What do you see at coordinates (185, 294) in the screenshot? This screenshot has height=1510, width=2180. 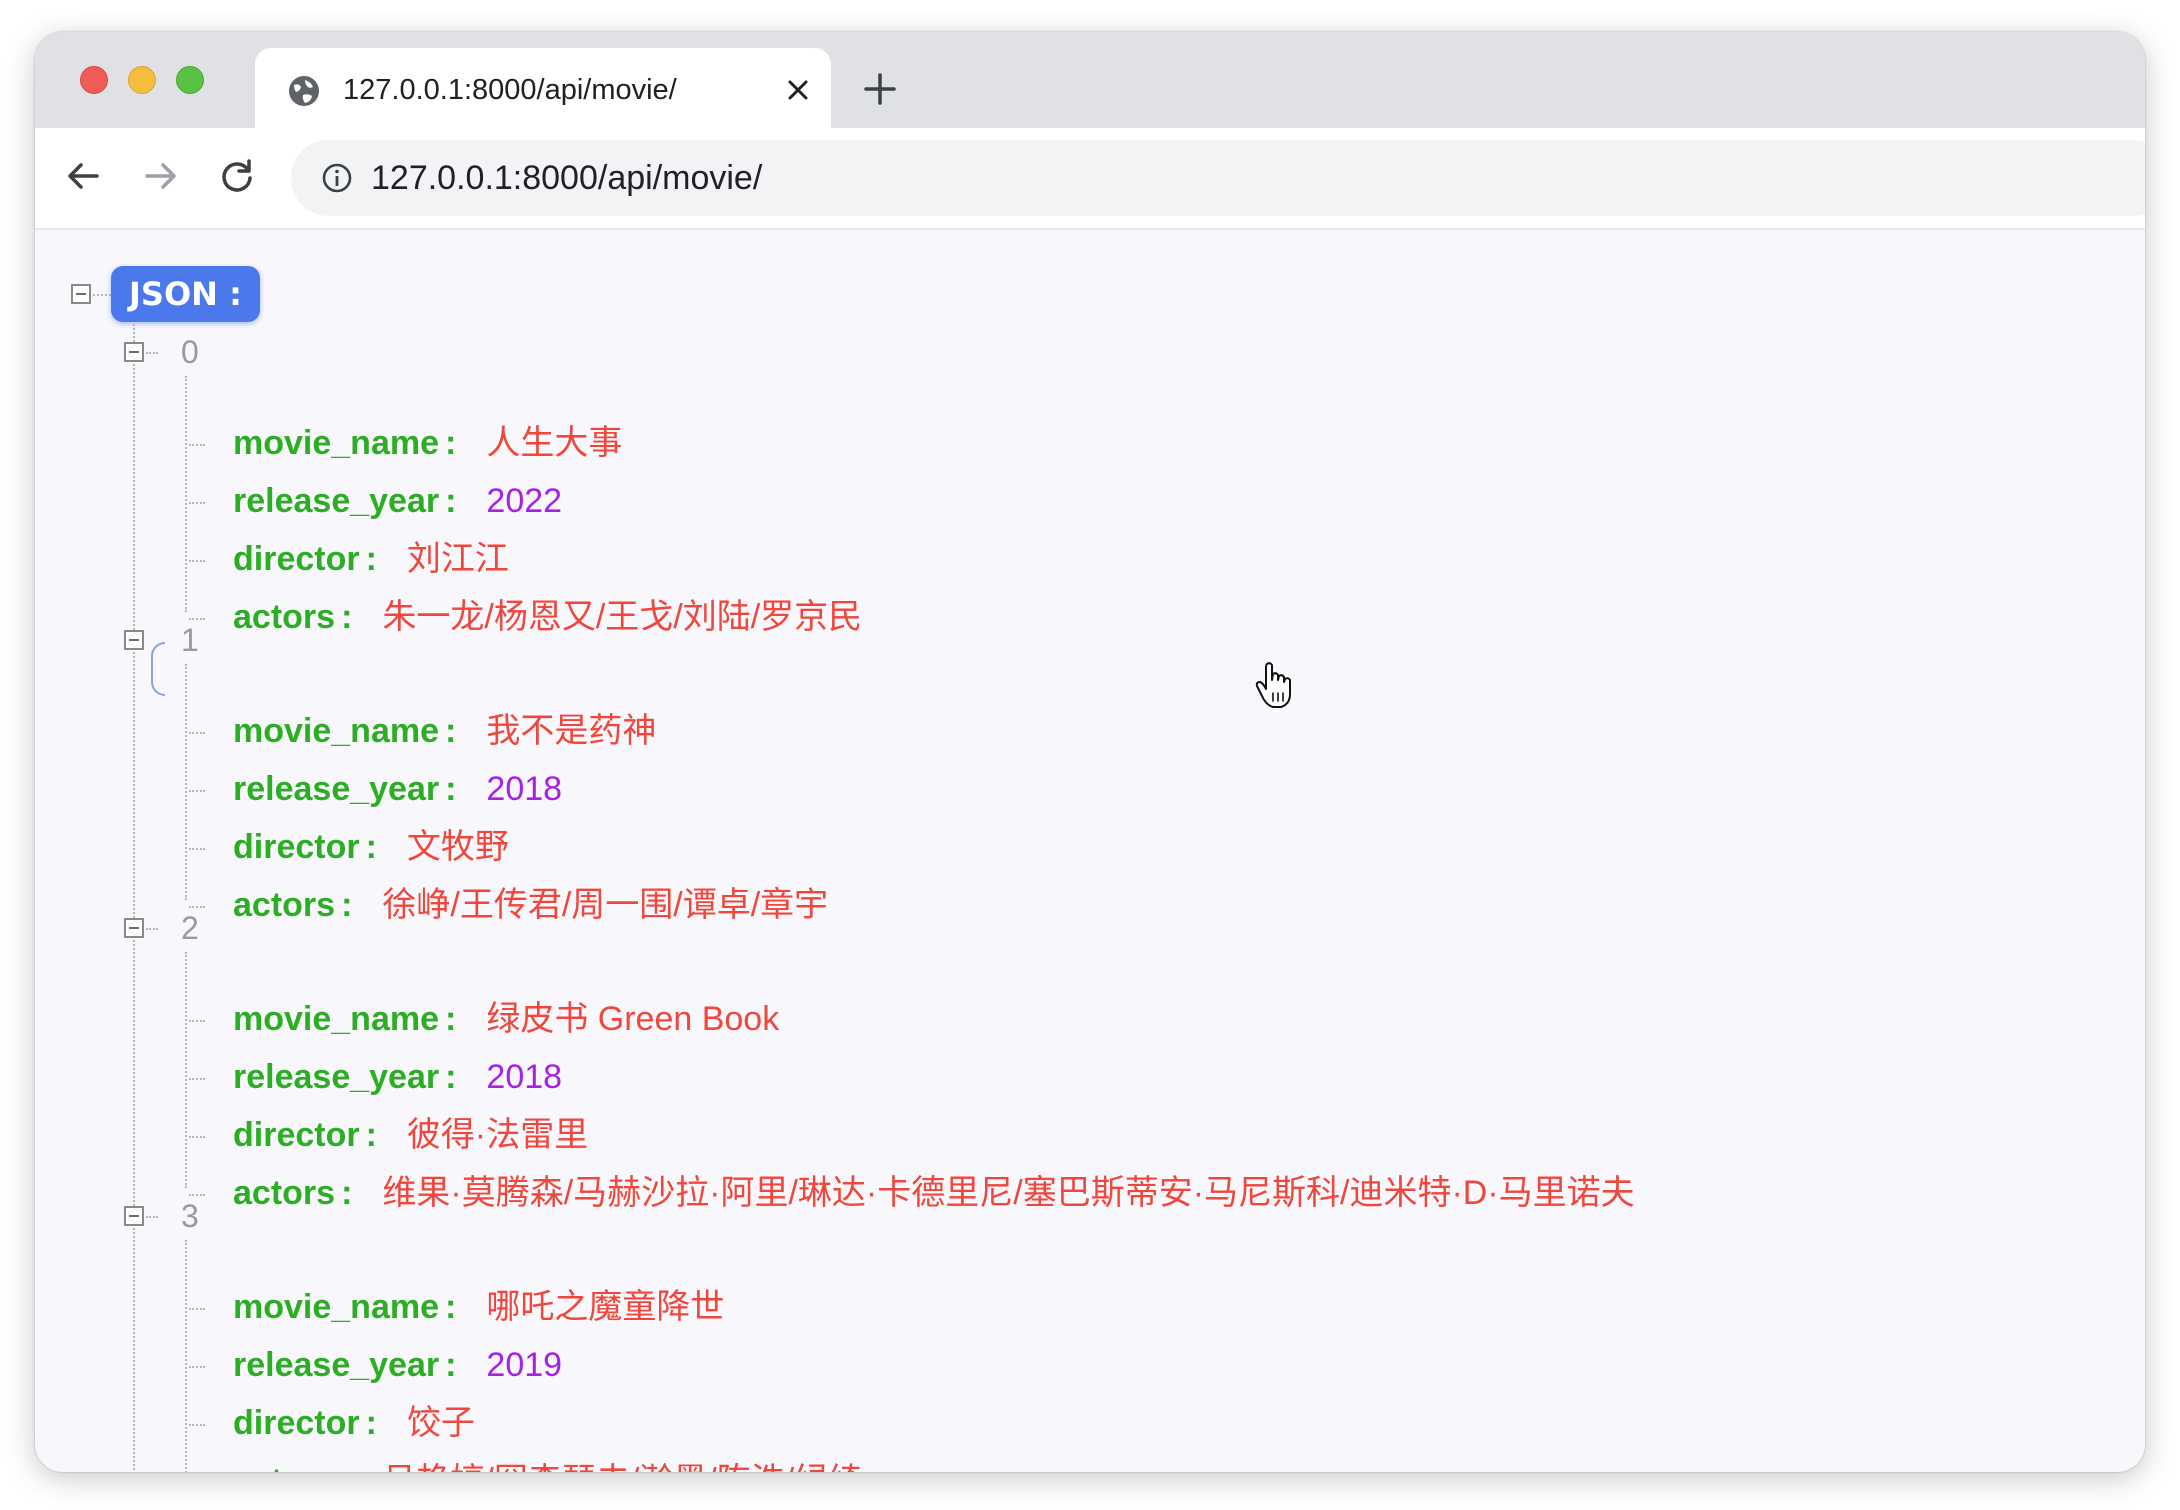 I see `json-root-badge: JSON :` at bounding box center [185, 294].